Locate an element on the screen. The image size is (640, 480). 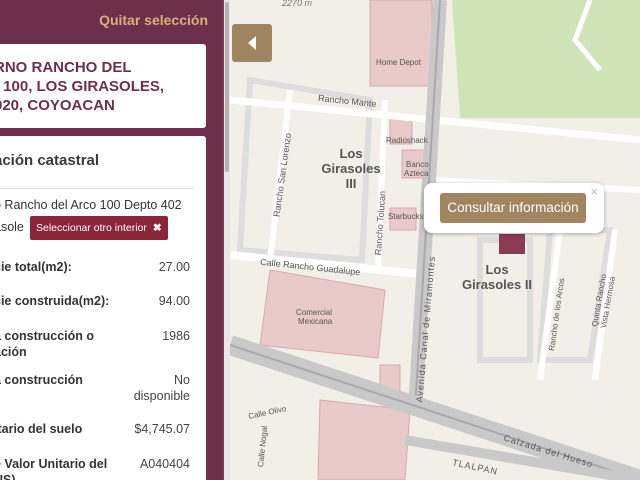
neighborhood-label-girasoles-iii: Los Girasoles III is located at coordinates (351, 168).